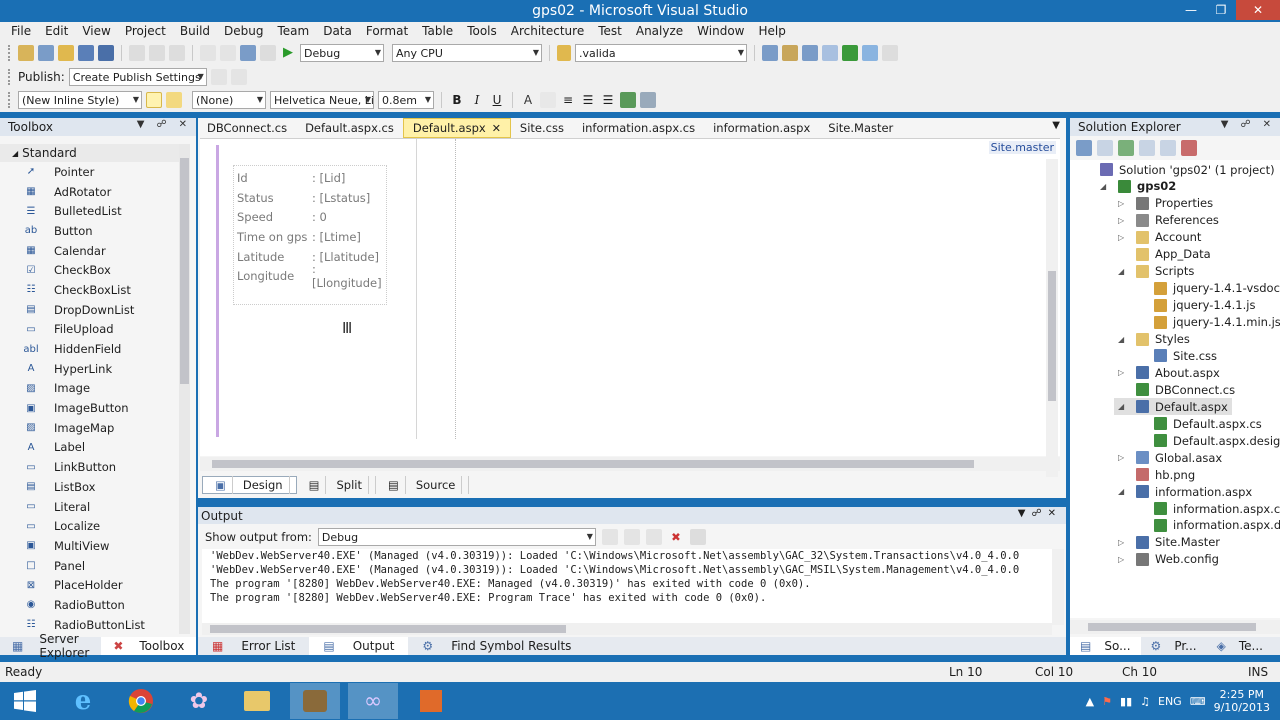 The image size is (1280, 720). What do you see at coordinates (1258, 10) in the screenshot?
I see `close-window-button: ✕` at bounding box center [1258, 10].